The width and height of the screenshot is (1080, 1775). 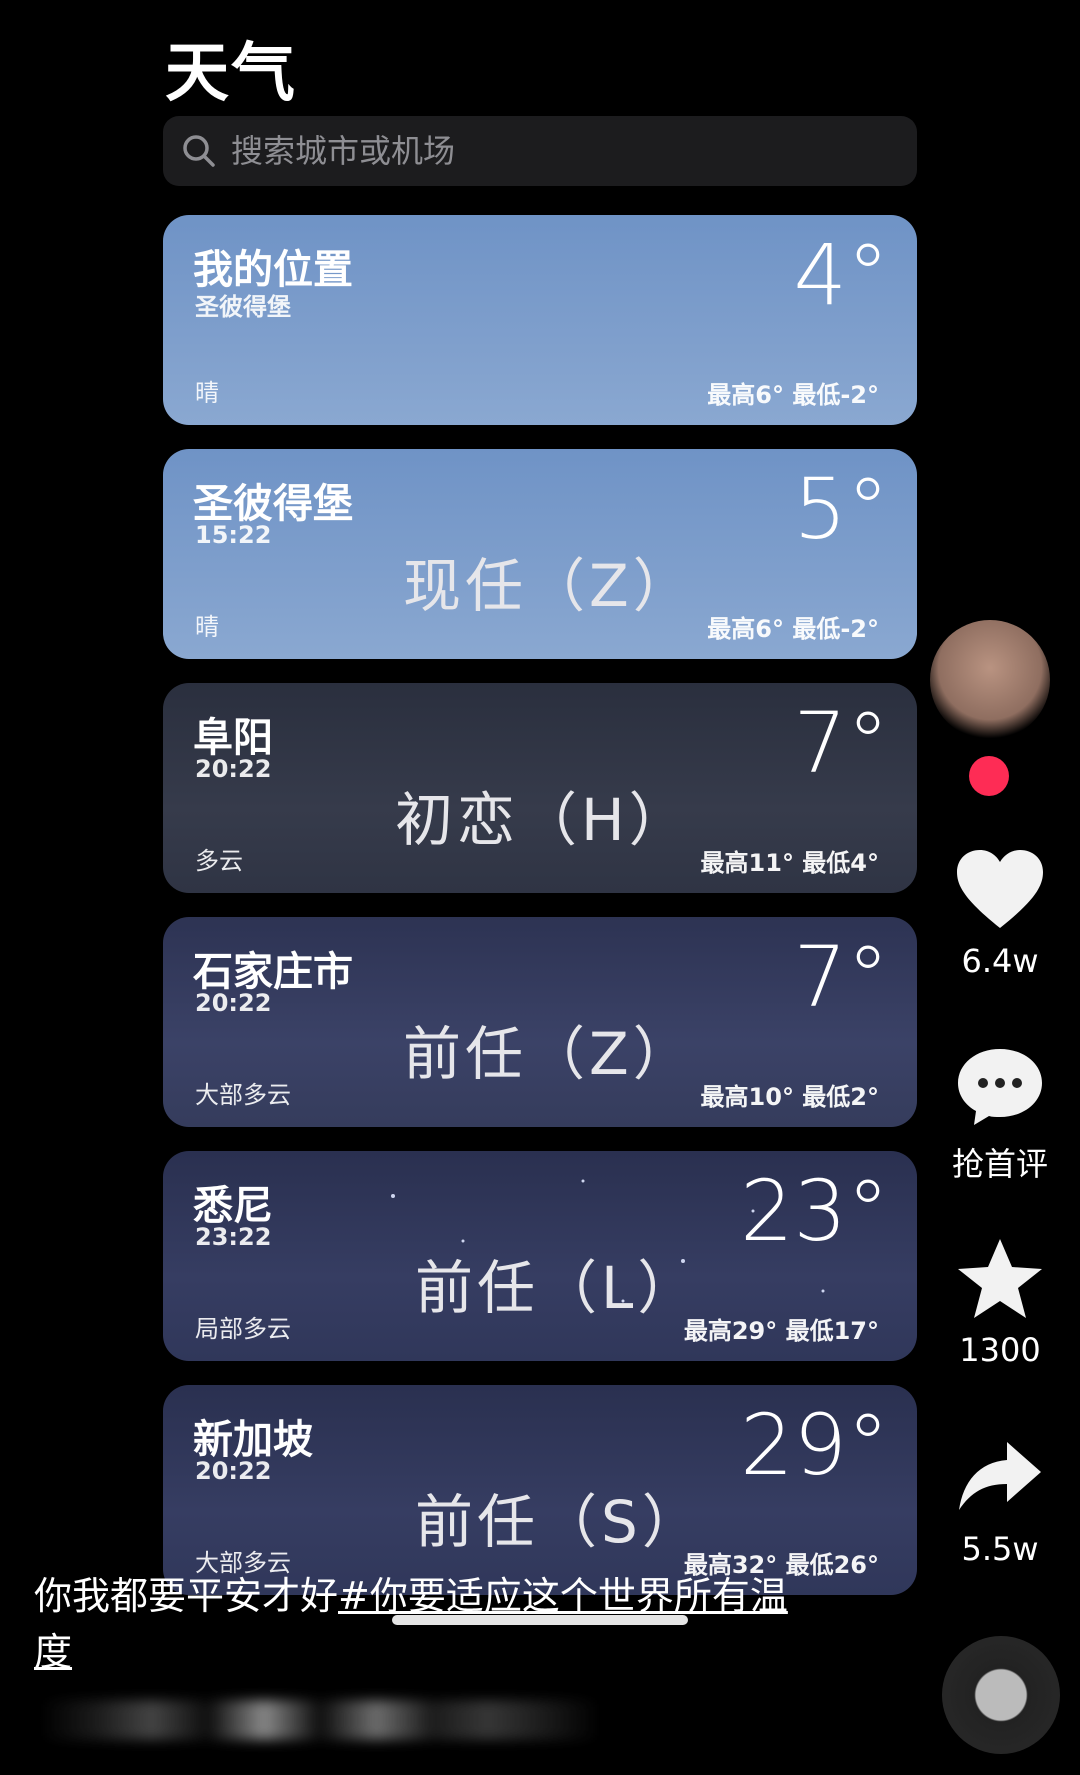 What do you see at coordinates (989, 776) in the screenshot?
I see `follow-button` at bounding box center [989, 776].